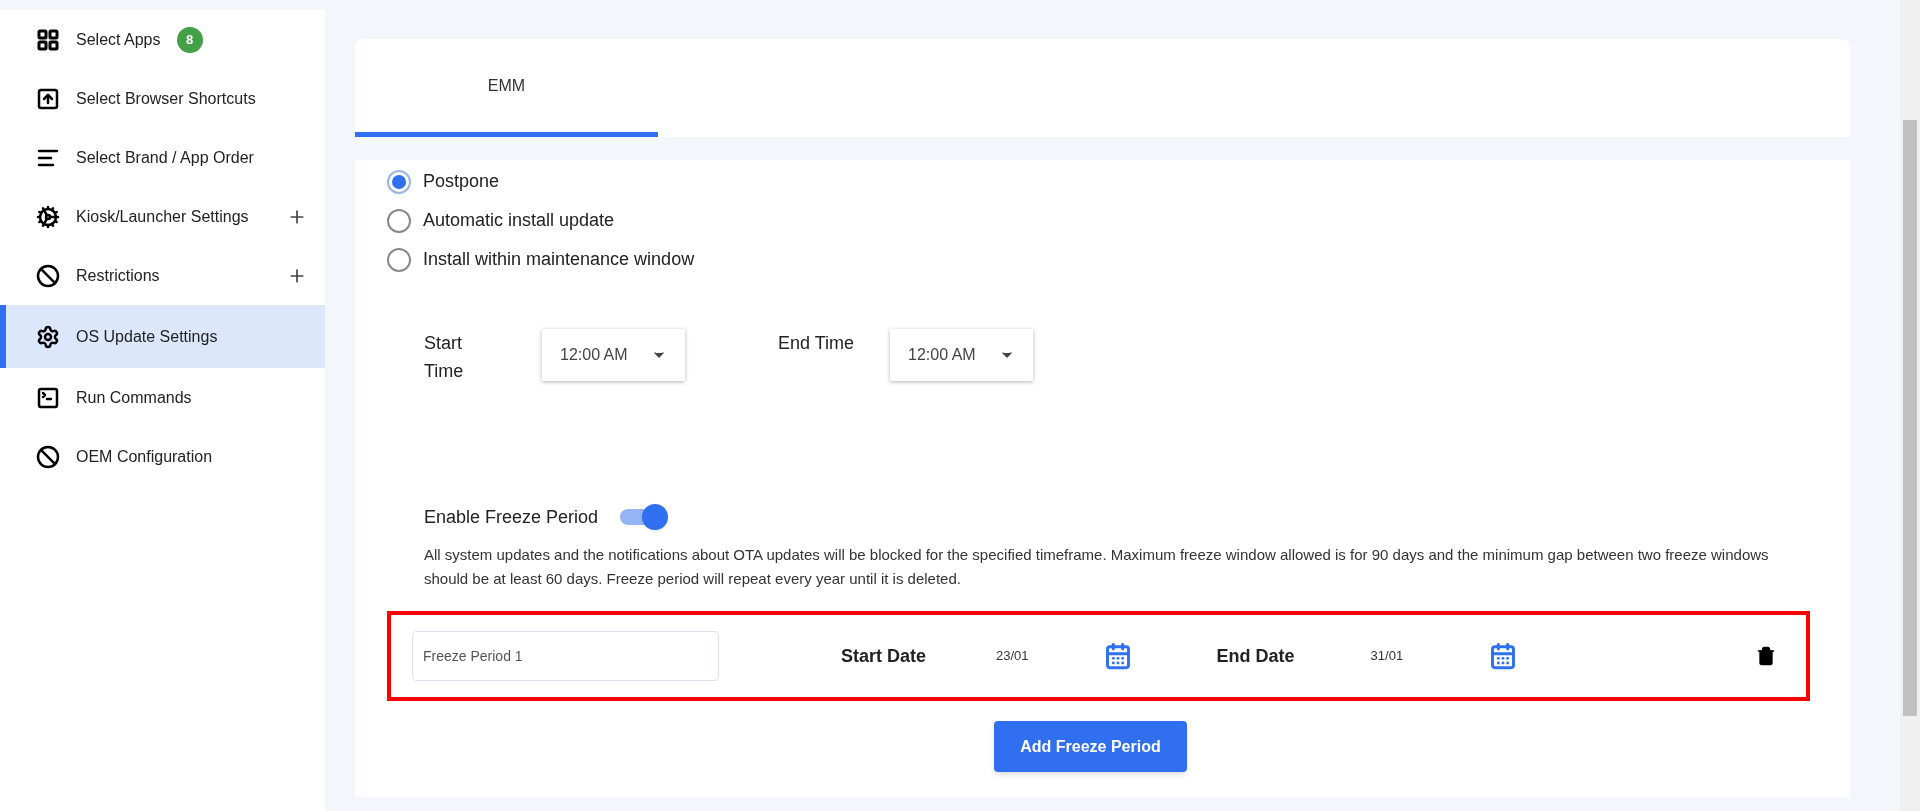 Image resolution: width=1920 pixels, height=811 pixels. I want to click on sidebar-label: OEM Configuration, so click(144, 456).